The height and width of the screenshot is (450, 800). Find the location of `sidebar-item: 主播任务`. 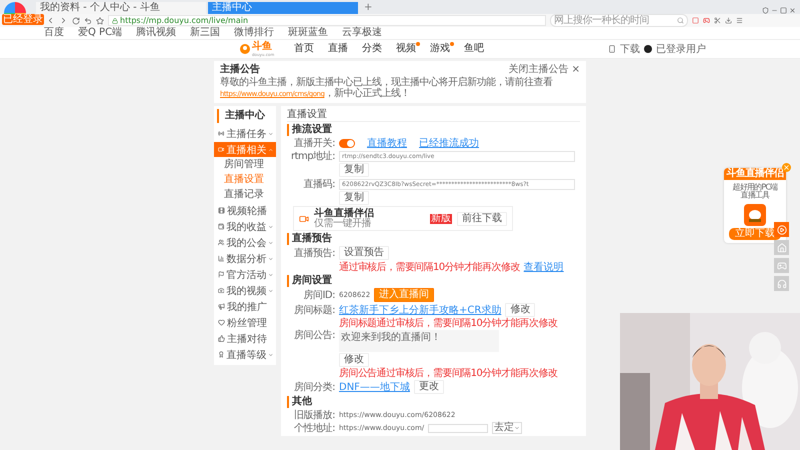

sidebar-item: 主播任务 is located at coordinates (245, 133).